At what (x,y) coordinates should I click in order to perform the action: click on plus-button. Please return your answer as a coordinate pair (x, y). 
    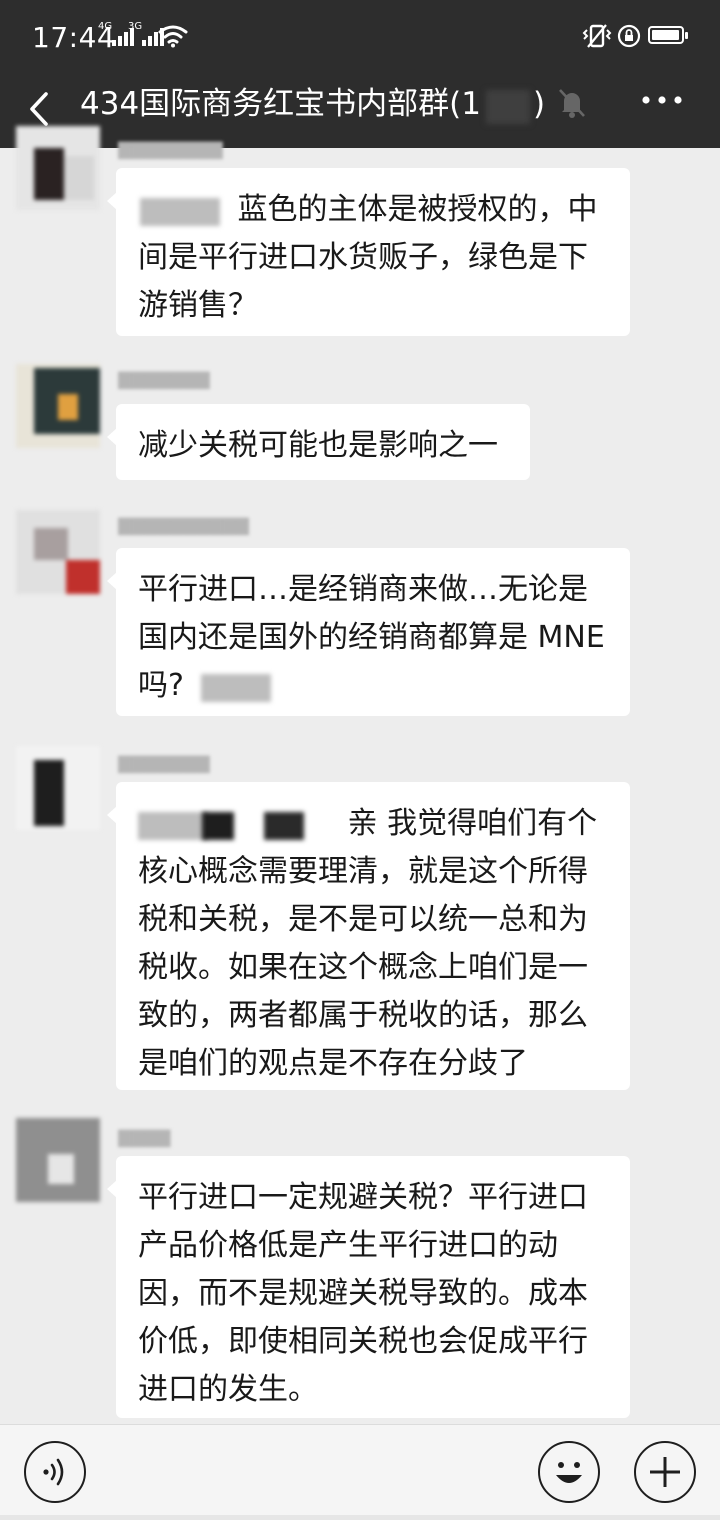
    Looking at the image, I should click on (665, 1472).